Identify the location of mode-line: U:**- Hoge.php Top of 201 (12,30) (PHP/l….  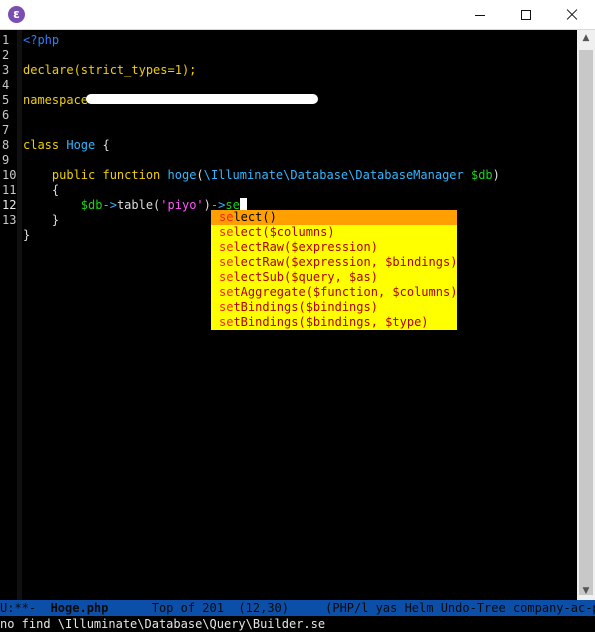
(297, 608).